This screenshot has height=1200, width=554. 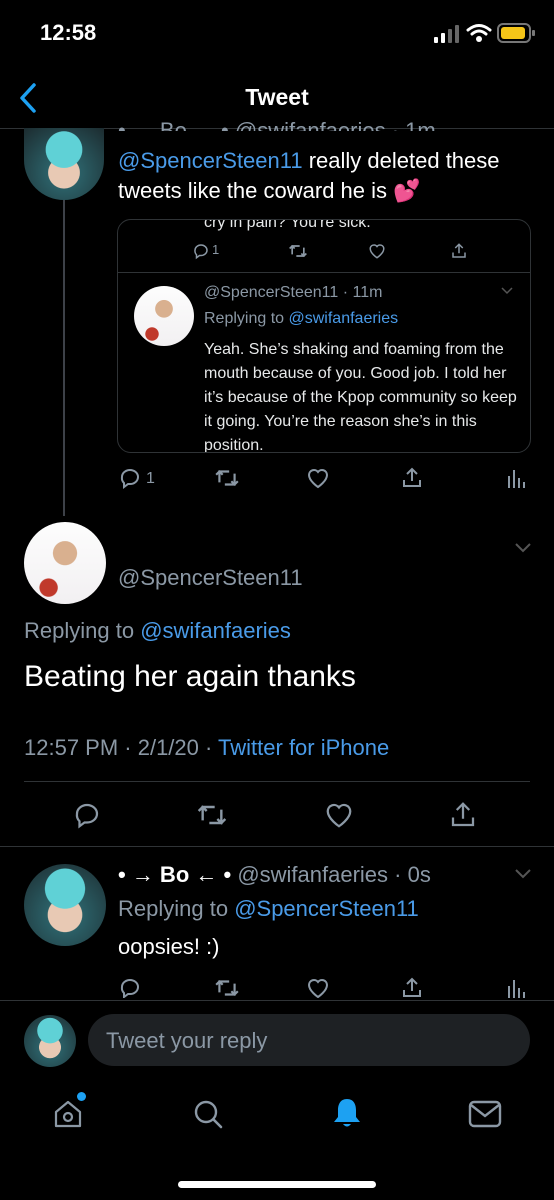 I want to click on search-icon, so click(x=208, y=1114).